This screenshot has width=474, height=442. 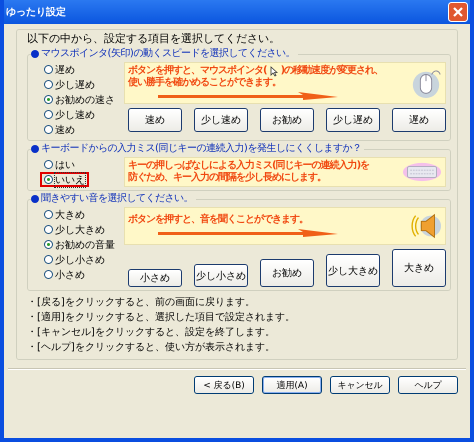 What do you see at coordinates (197, 70) in the screenshot?
I see `info-text: ボタンを押すと、マウスポインタ(` at bounding box center [197, 70].